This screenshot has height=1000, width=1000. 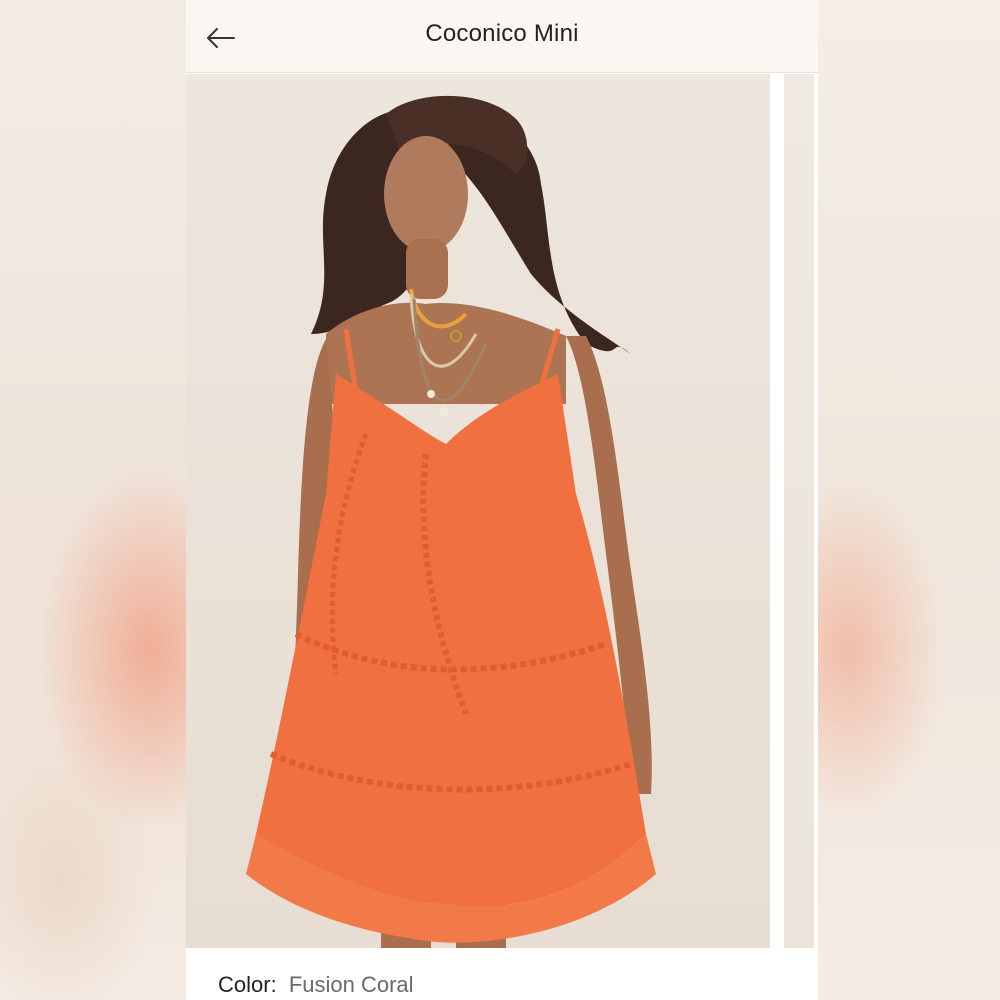 I want to click on next-image-peek, so click(x=801, y=511).